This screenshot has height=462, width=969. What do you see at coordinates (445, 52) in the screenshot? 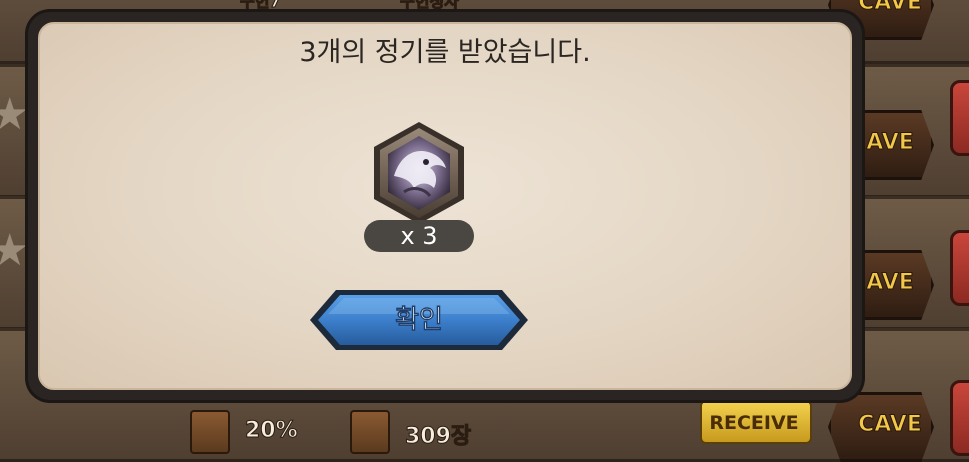
I see `dialog-title: 3개의 정기를 받았습니다.` at bounding box center [445, 52].